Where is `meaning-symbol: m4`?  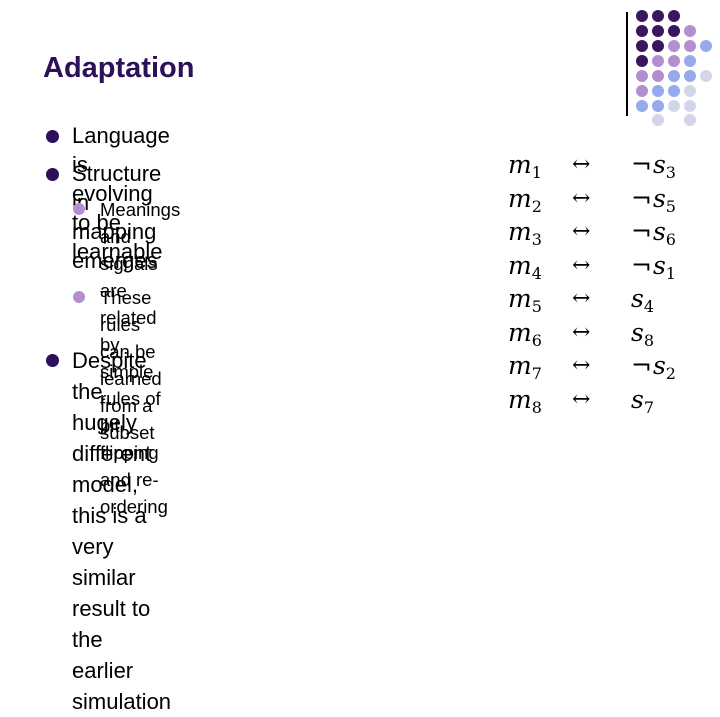 meaning-symbol: m4 is located at coordinates (525, 266).